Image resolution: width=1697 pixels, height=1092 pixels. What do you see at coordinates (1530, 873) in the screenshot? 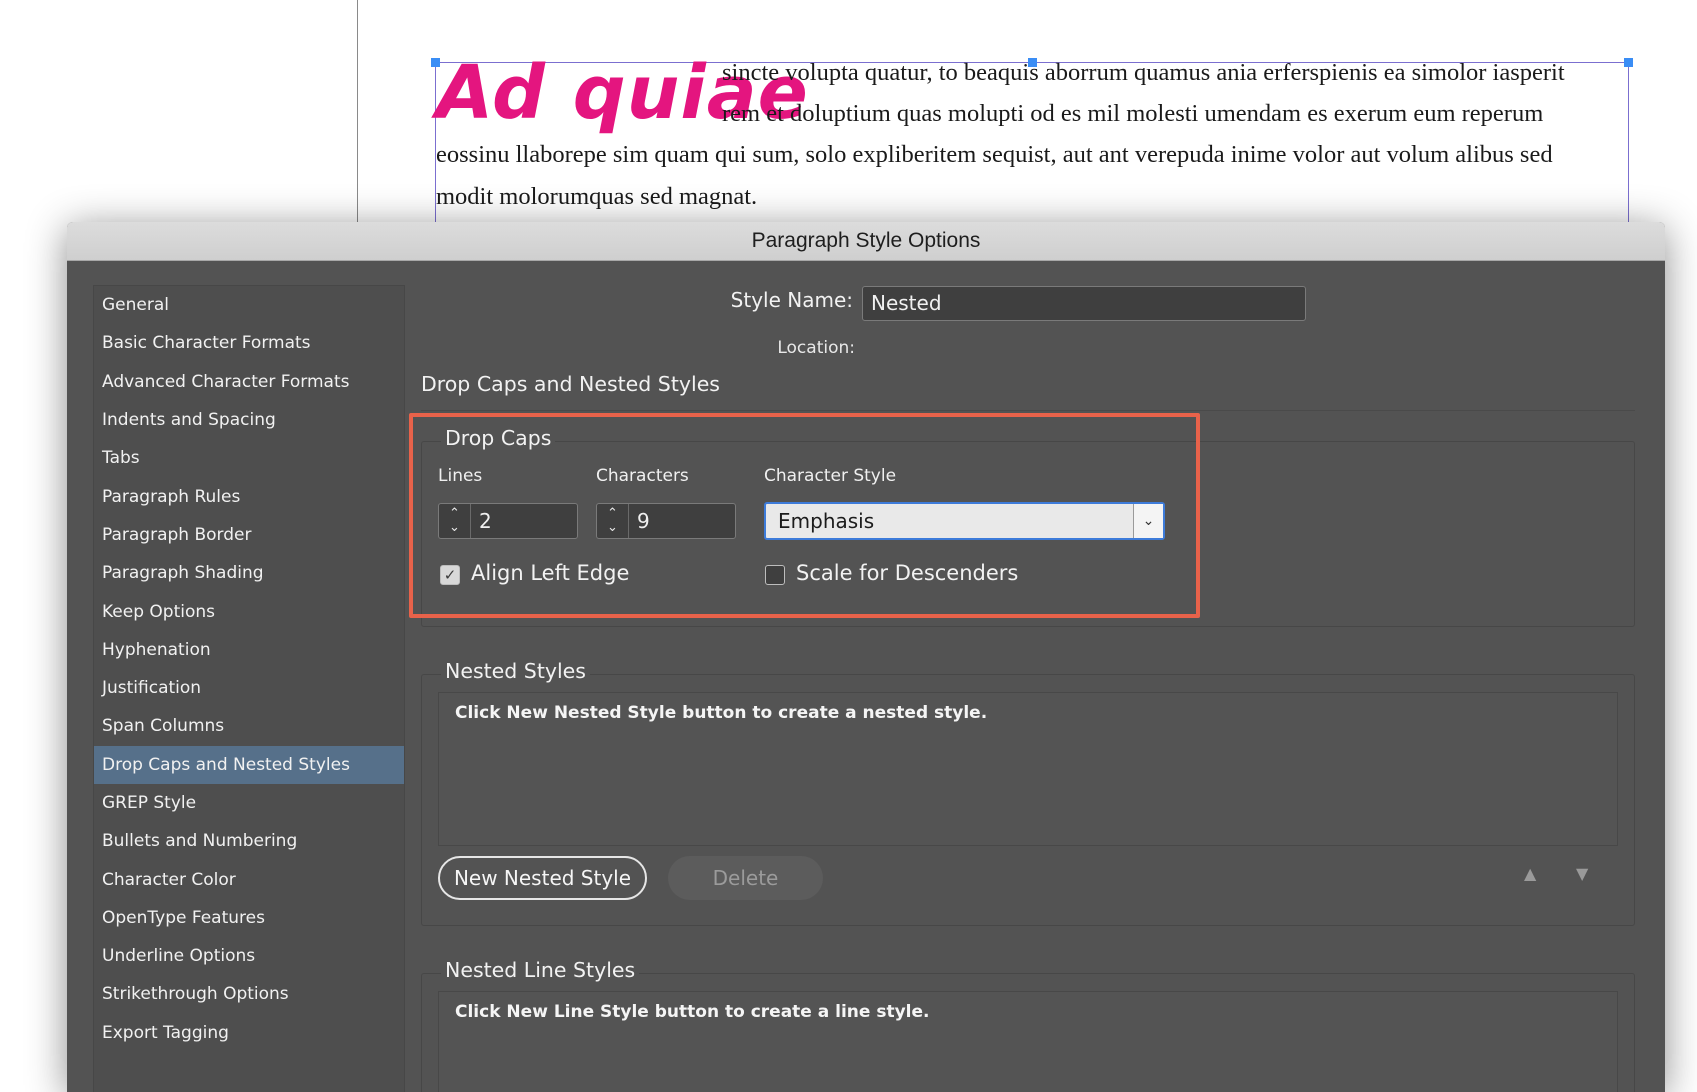
I see `move-up-icon: ▲` at bounding box center [1530, 873].